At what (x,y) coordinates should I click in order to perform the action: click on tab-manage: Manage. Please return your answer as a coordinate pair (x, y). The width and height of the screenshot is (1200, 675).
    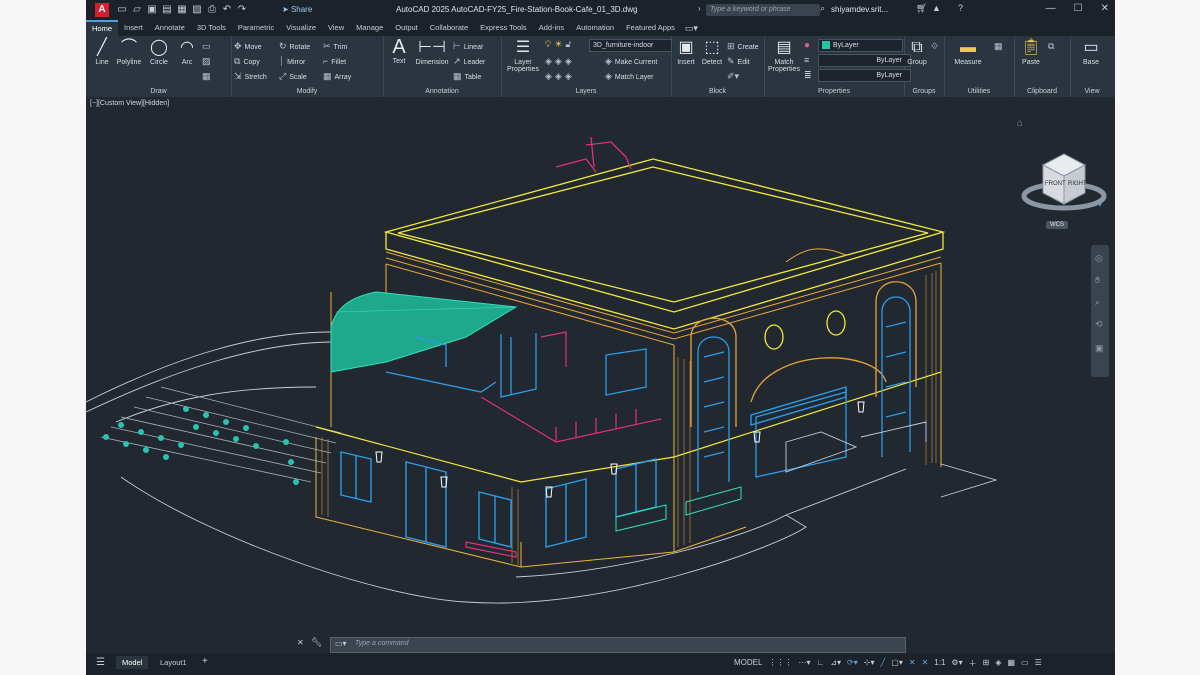
    Looking at the image, I should click on (369, 28).